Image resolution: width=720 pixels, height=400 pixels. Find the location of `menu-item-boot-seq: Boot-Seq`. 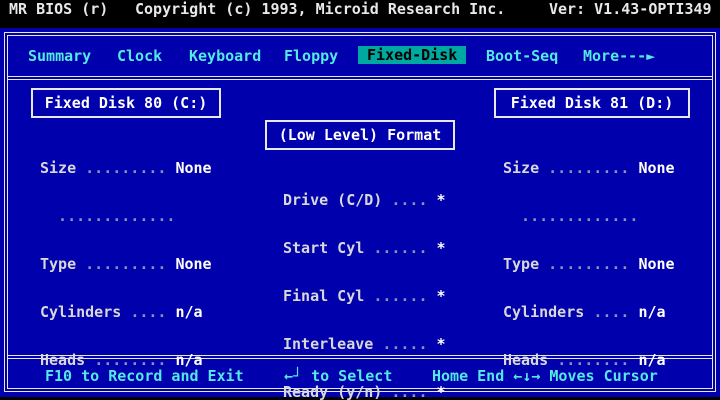

menu-item-boot-seq: Boot-Seq is located at coordinates (522, 56).